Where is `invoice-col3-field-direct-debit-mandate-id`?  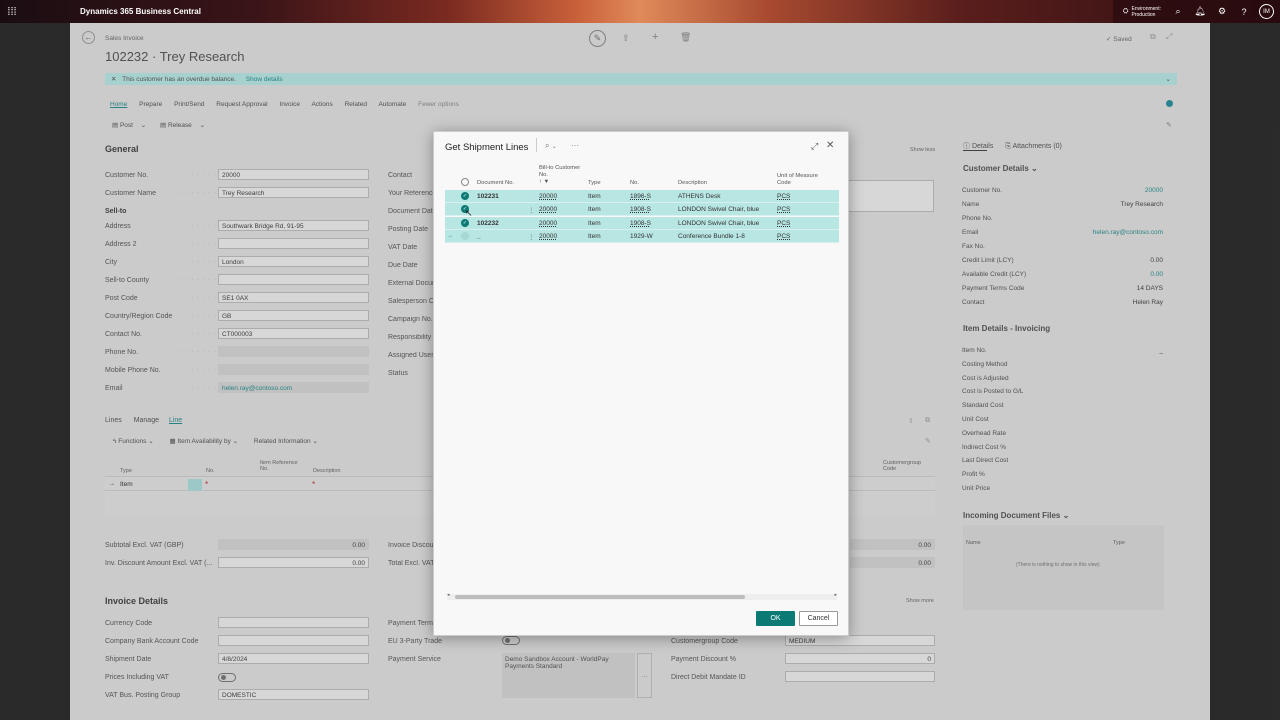
invoice-col3-field-direct-debit-mandate-id is located at coordinates (860, 676).